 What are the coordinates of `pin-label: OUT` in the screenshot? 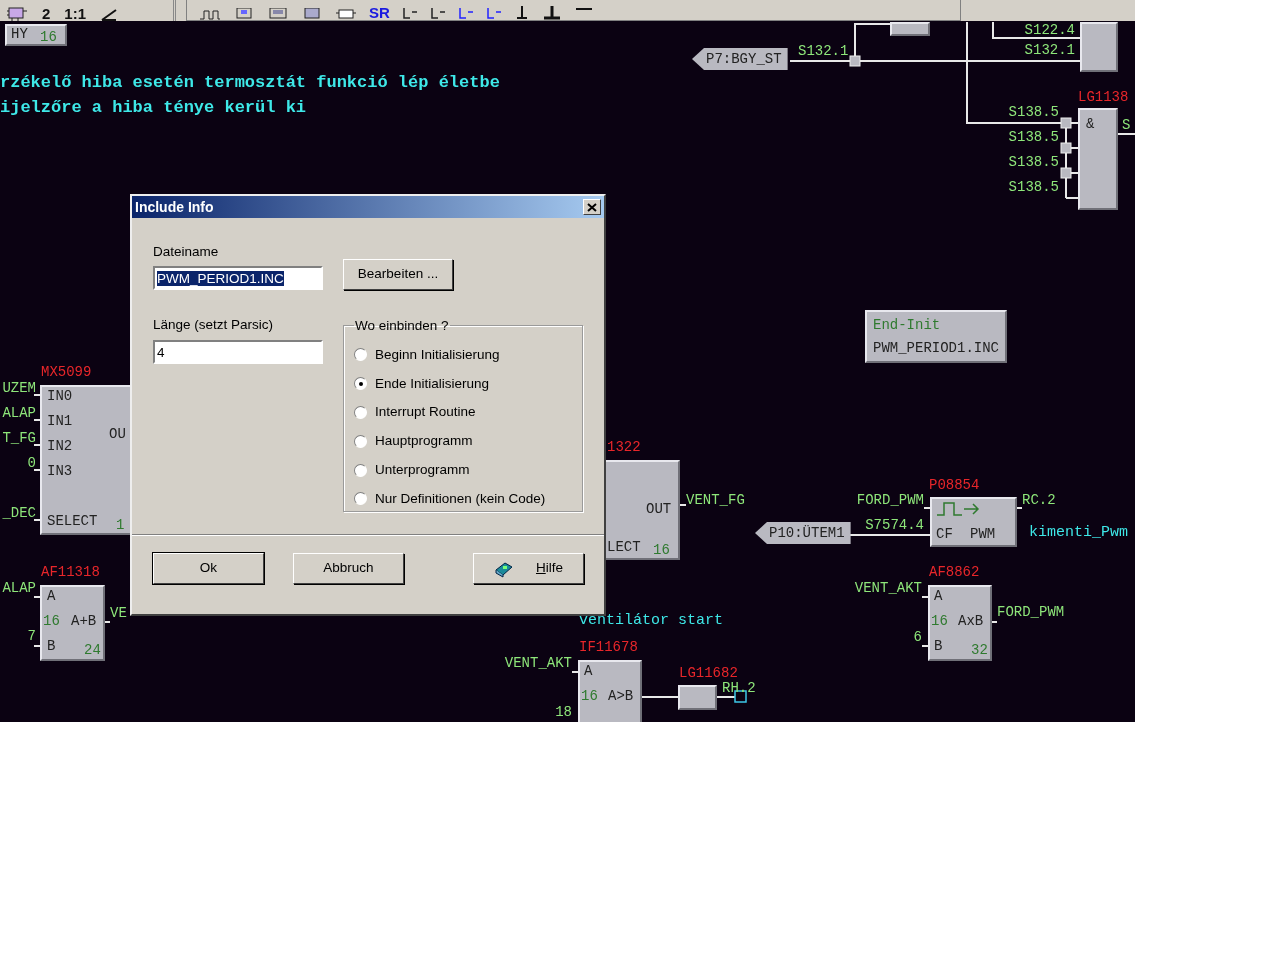 It's located at (659, 509).